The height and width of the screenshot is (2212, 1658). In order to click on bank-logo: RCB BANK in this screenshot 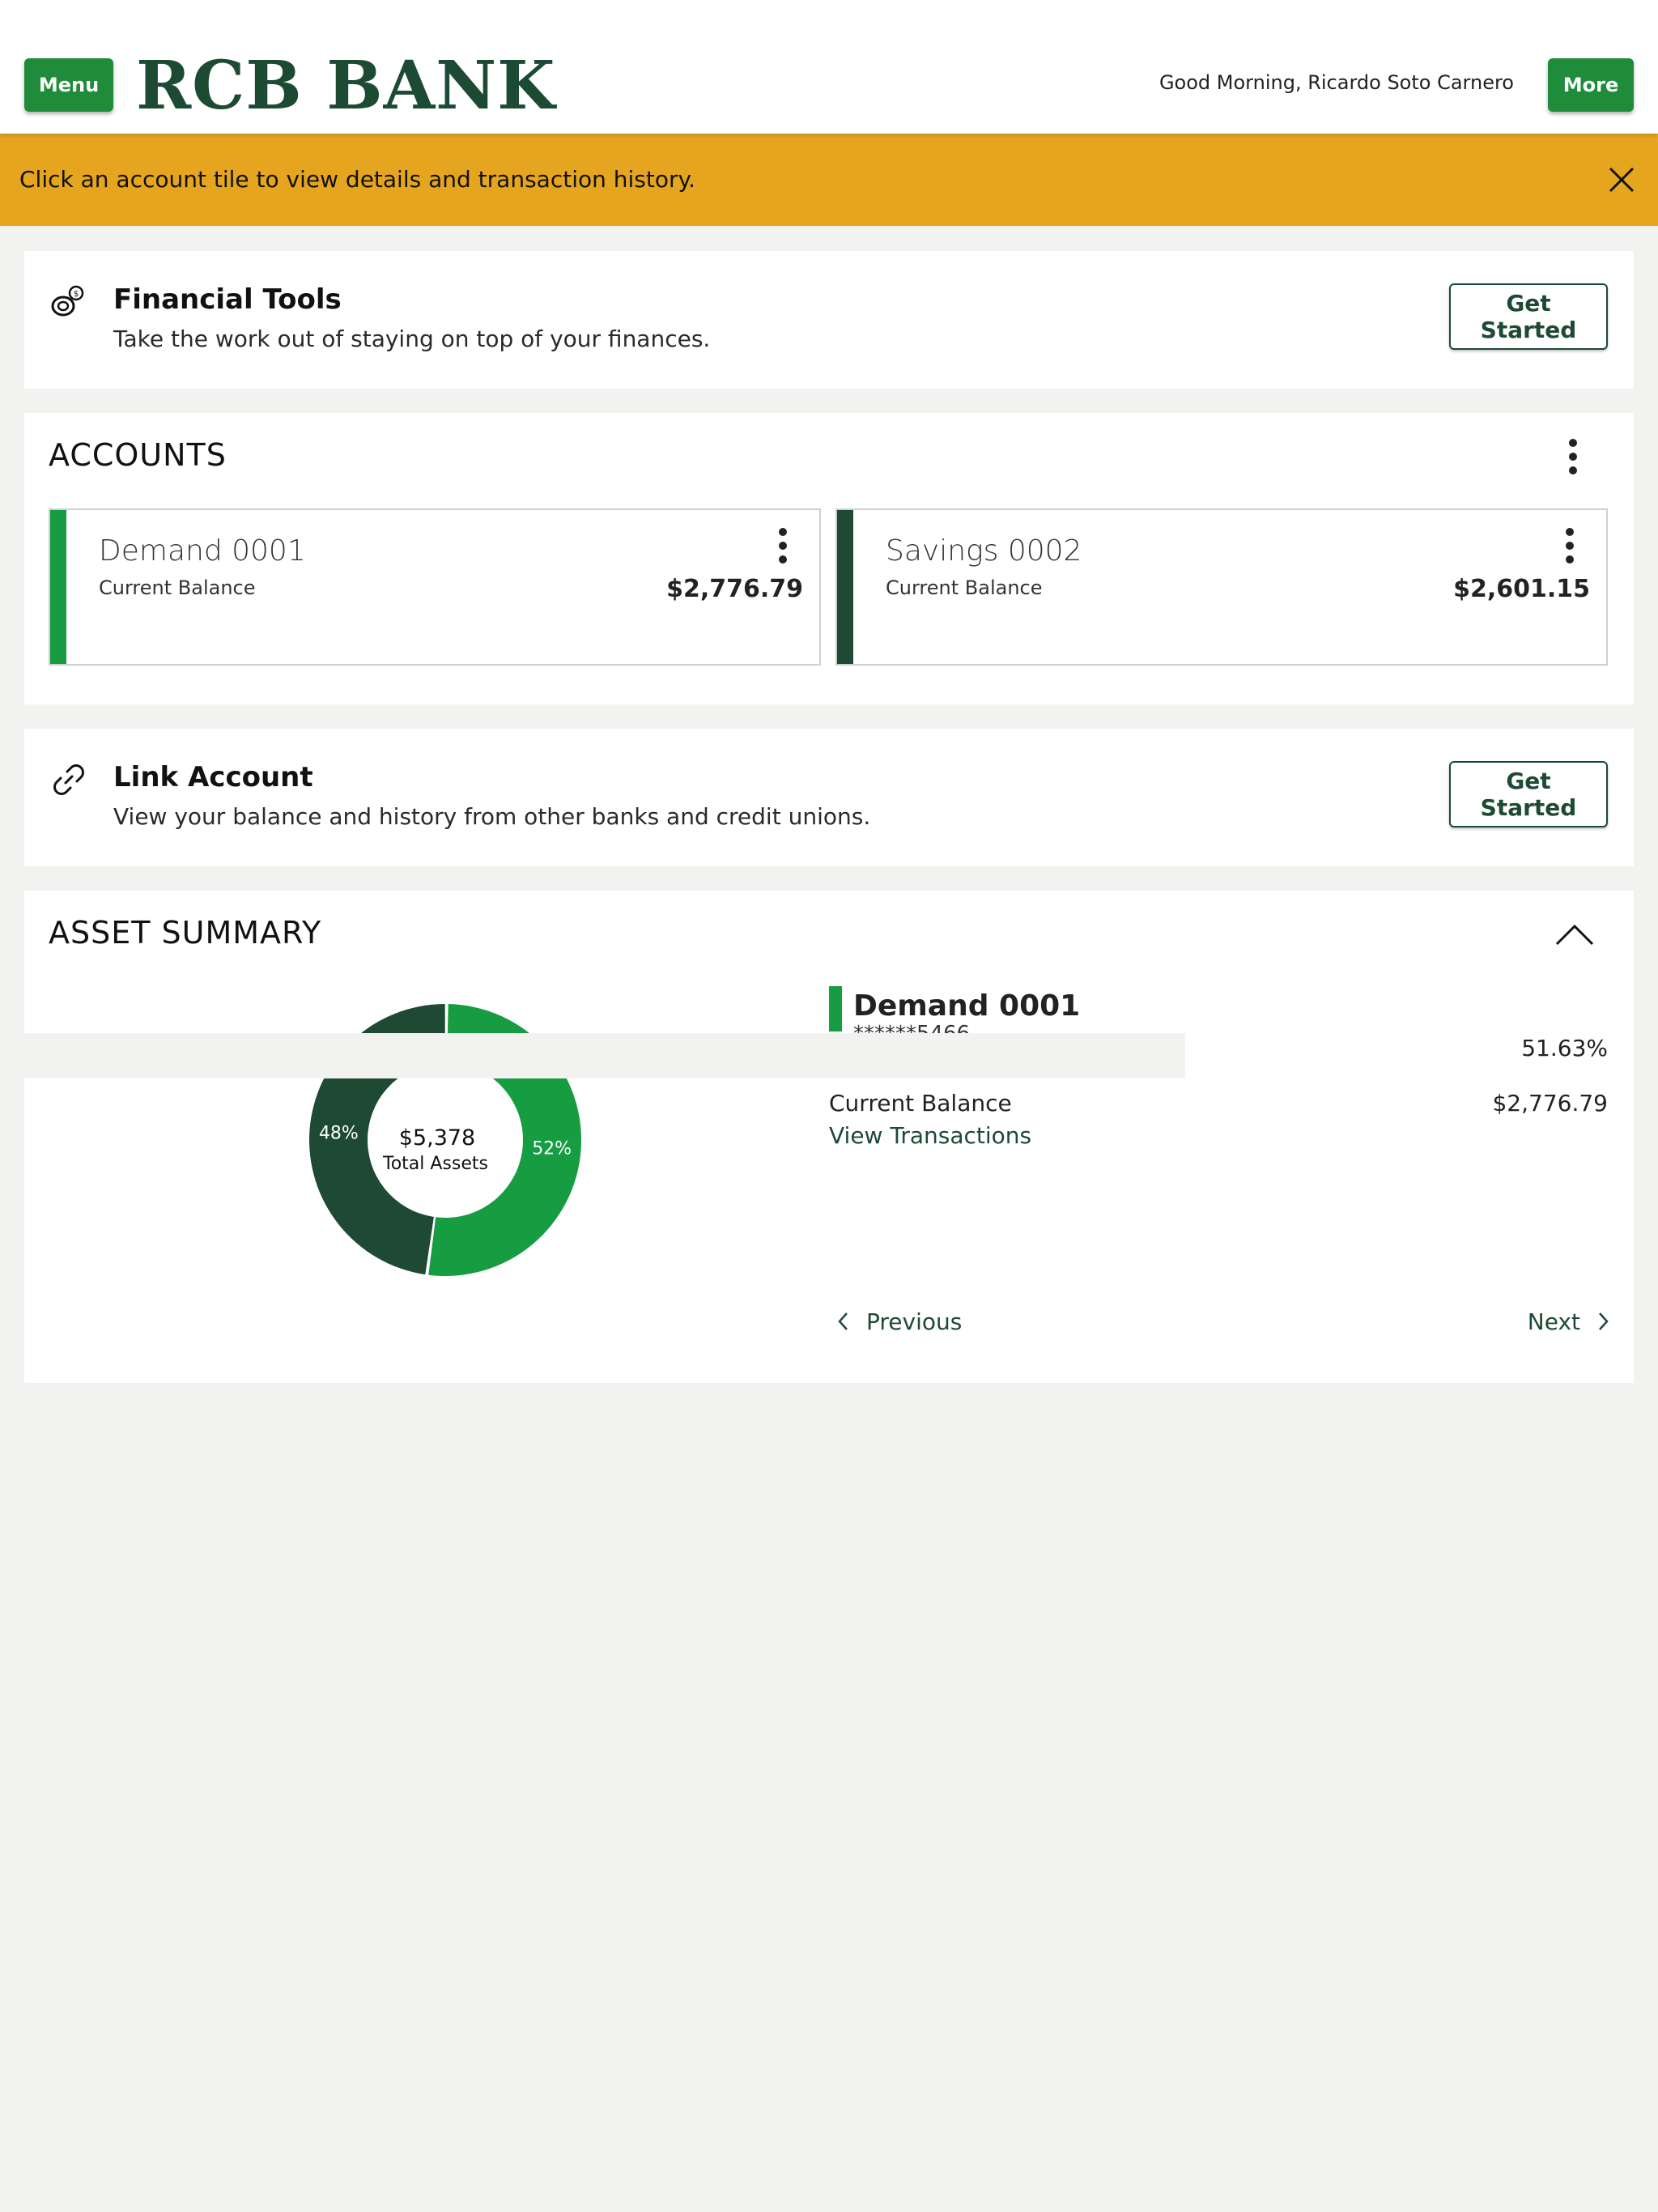, I will do `click(345, 86)`.